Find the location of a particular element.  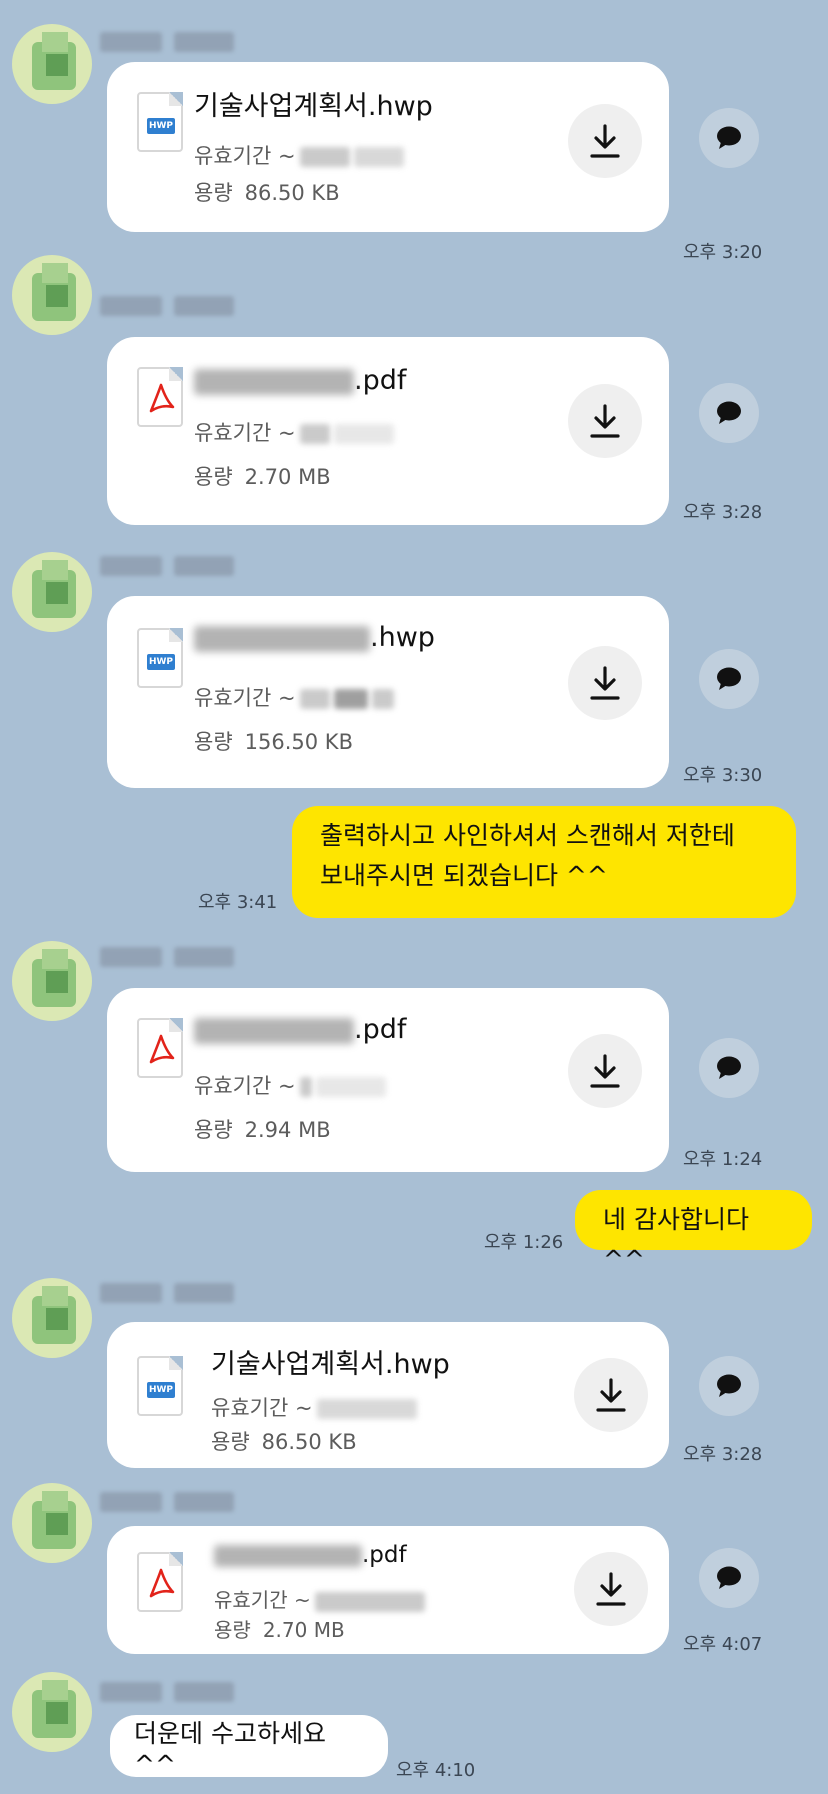

timestamp: 오후 1:24 is located at coordinates (723, 1159).